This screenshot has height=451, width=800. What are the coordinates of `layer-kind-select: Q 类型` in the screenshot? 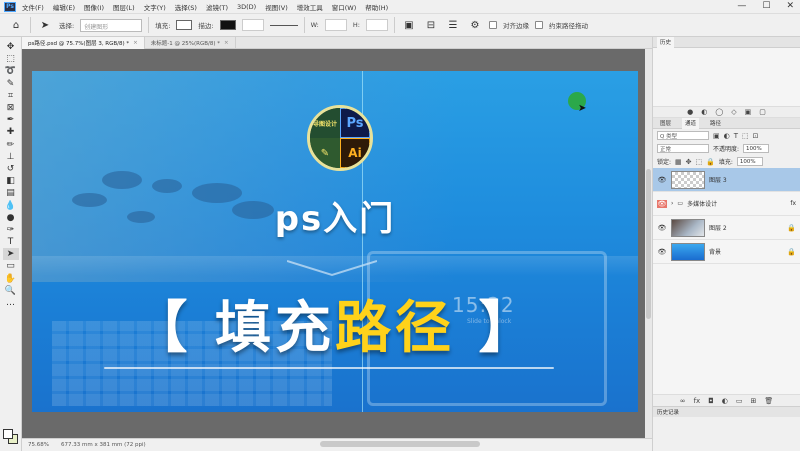 It's located at (683, 135).